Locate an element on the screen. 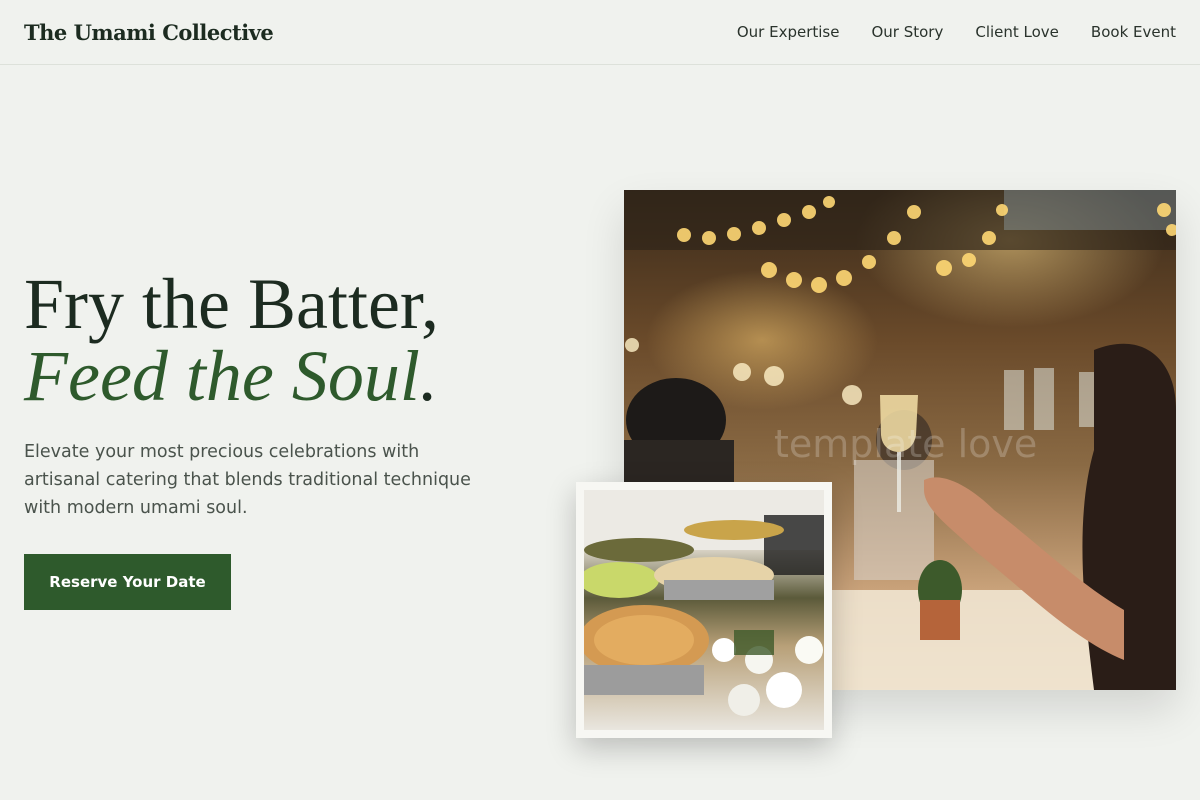 This screenshot has height=800, width=1200. hero-title-line2: Feed the Soul is located at coordinates (222, 376).